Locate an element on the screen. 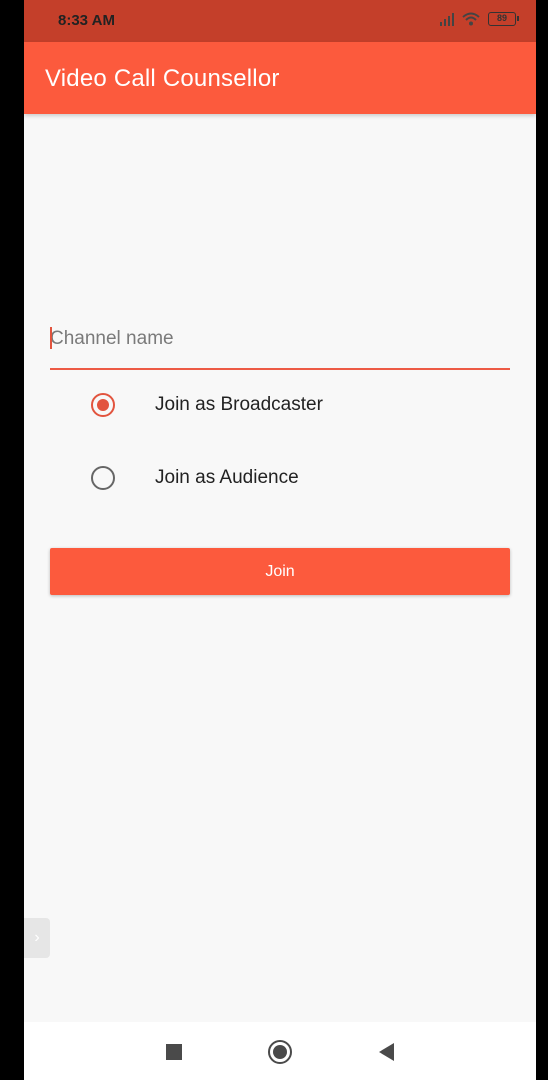  wifi-icon is located at coordinates (471, 19).